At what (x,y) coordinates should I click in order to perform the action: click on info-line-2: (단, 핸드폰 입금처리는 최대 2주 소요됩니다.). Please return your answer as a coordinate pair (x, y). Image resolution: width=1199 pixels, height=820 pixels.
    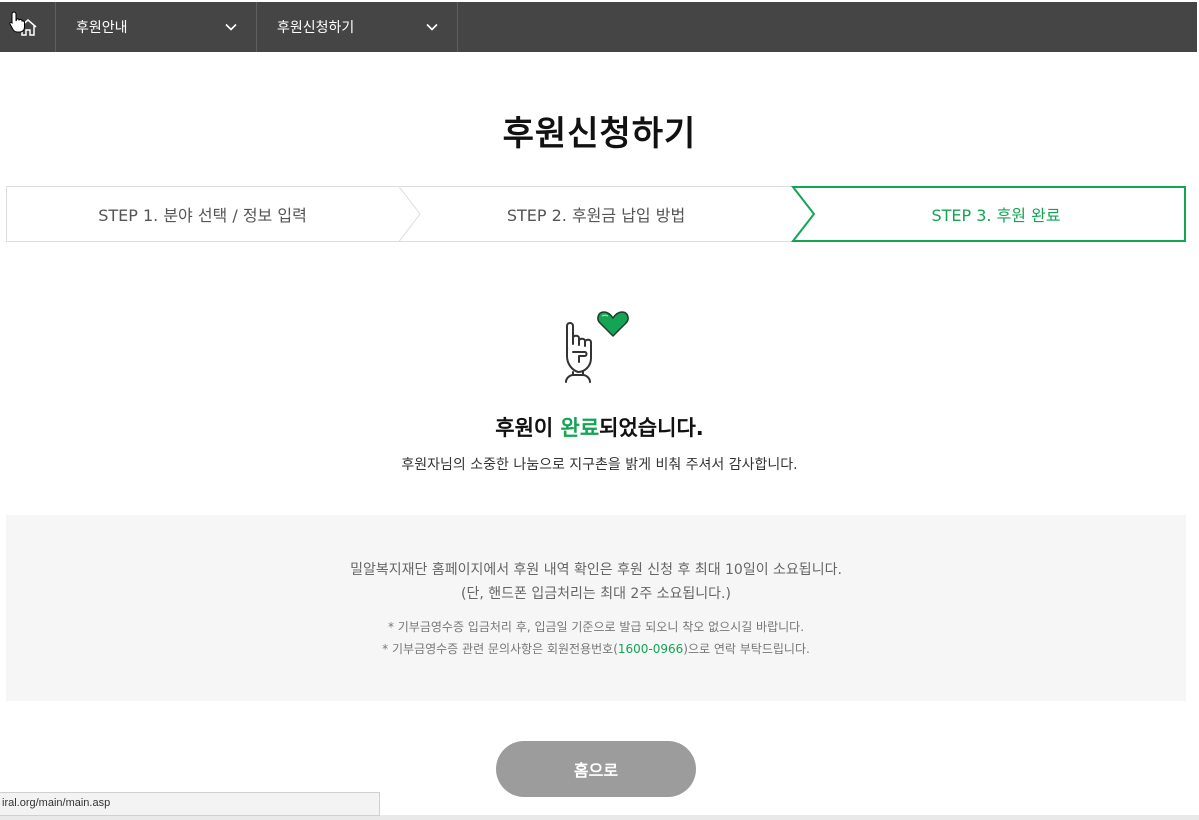
    Looking at the image, I should click on (596, 594).